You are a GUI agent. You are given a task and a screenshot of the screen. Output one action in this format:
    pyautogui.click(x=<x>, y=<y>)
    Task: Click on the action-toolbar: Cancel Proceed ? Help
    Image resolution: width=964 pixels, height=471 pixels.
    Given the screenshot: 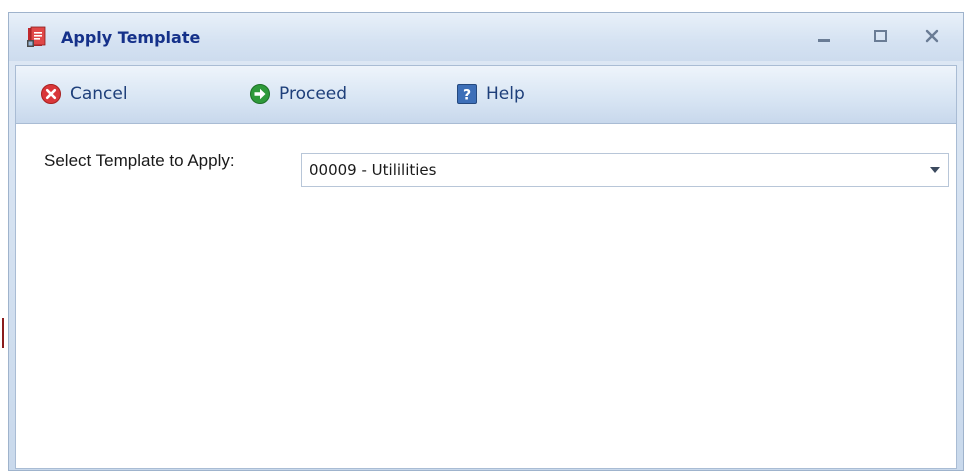 What is the action you would take?
    pyautogui.click(x=486, y=95)
    